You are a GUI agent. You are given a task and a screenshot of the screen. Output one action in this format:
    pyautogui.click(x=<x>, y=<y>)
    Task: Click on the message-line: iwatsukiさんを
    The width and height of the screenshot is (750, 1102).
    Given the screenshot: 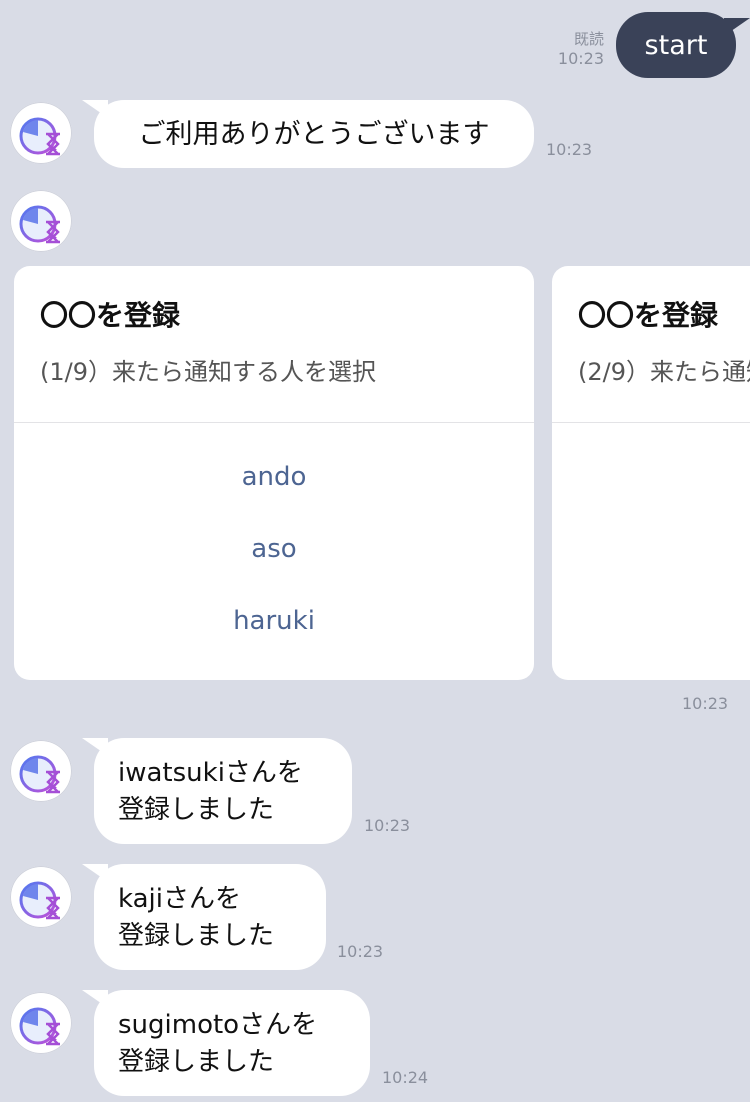 What is the action you would take?
    pyautogui.click(x=210, y=773)
    